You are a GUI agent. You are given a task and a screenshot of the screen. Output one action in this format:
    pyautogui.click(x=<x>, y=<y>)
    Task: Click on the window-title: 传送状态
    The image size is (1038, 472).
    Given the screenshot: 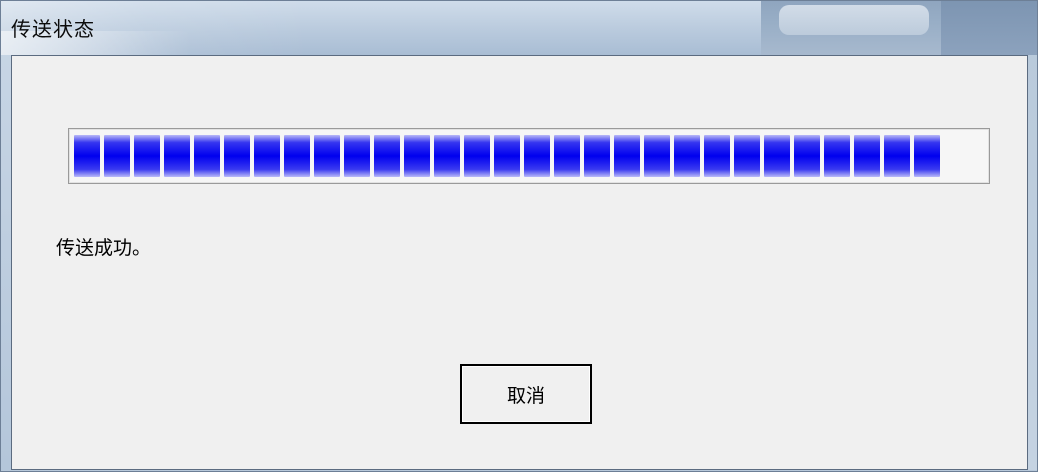 What is the action you would take?
    pyautogui.click(x=53, y=29)
    